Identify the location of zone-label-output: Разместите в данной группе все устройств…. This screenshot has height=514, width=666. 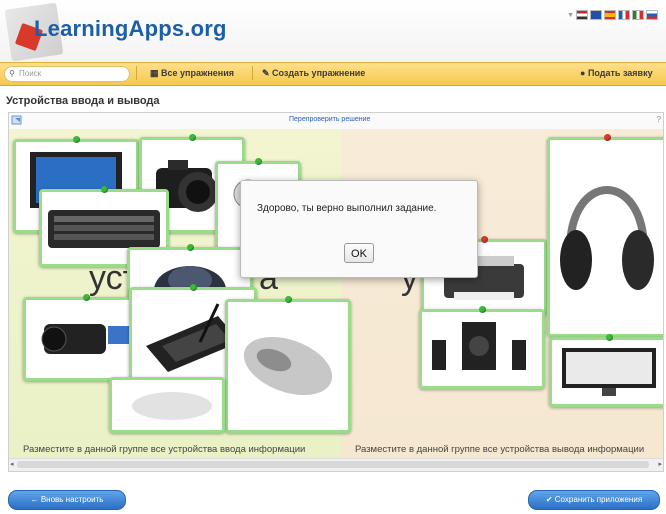
(500, 449).